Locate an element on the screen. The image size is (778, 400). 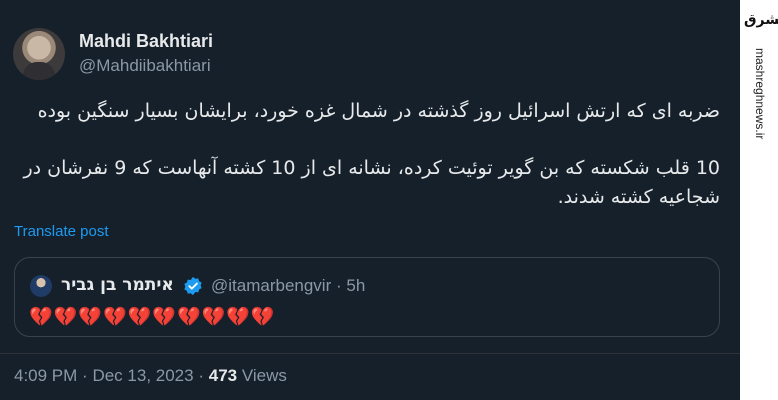
post-time: 4:09 PM is located at coordinates (45, 375).